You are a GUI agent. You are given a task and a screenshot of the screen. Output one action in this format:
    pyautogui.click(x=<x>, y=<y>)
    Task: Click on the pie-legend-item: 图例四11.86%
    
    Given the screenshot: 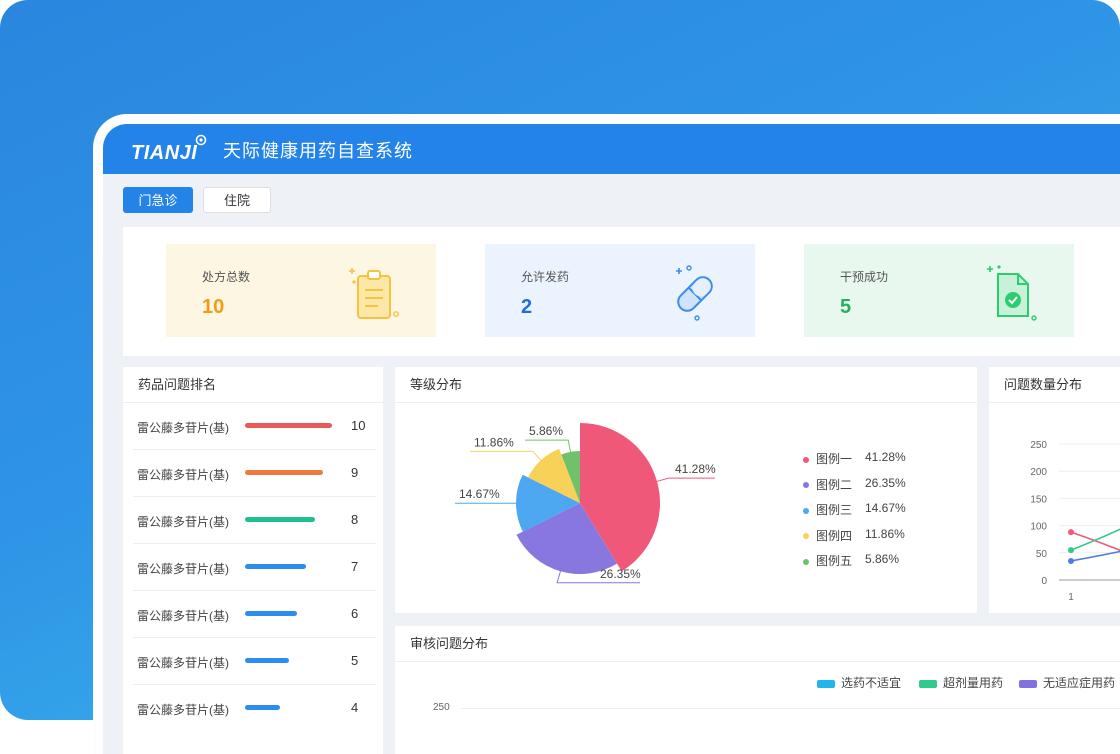 What is the action you would take?
    pyautogui.click(x=827, y=535)
    